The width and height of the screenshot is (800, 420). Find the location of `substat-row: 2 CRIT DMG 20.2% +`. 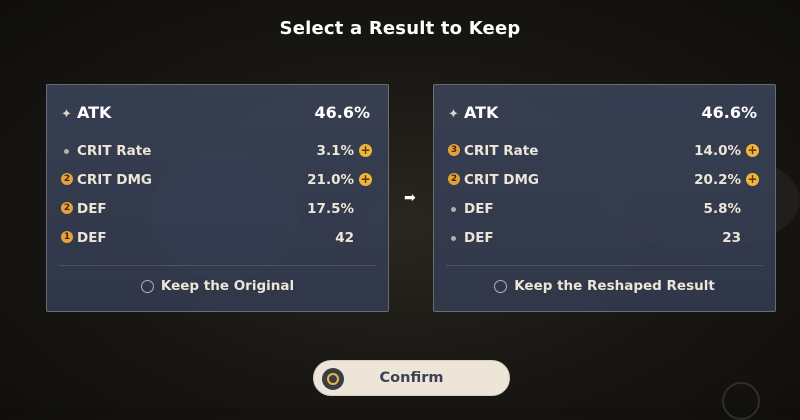

substat-row: 2 CRIT DMG 20.2% + is located at coordinates (603, 186).